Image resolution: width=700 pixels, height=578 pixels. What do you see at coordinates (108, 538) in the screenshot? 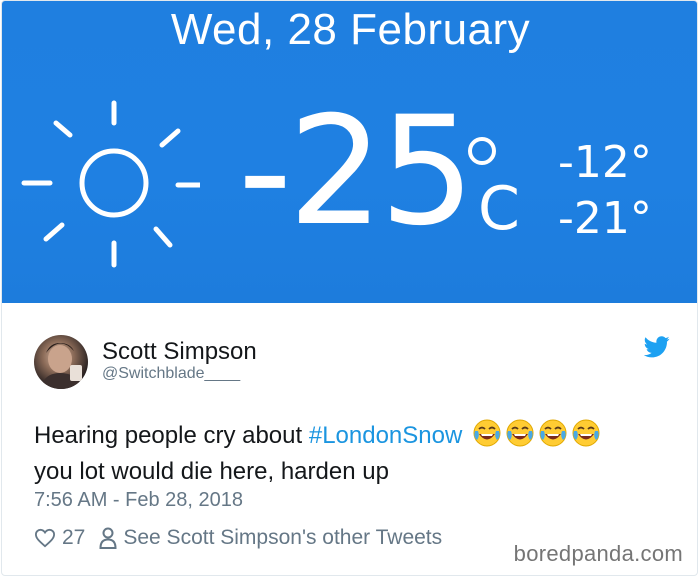
I see `person-icon` at bounding box center [108, 538].